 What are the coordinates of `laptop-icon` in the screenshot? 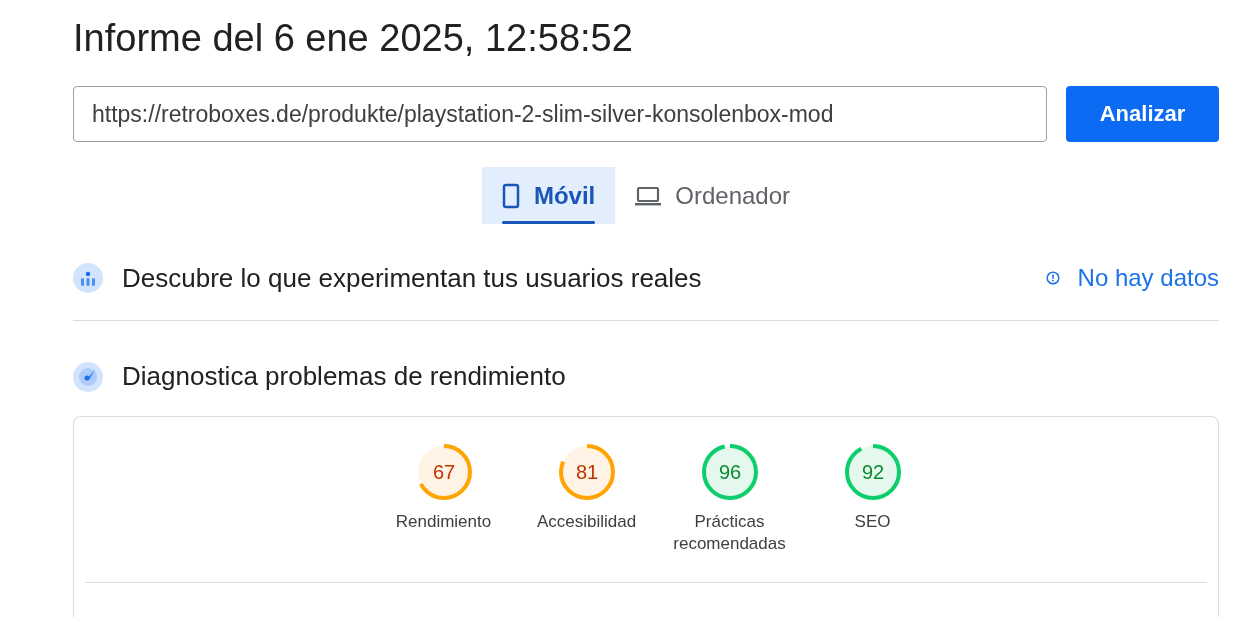 It's located at (648, 195).